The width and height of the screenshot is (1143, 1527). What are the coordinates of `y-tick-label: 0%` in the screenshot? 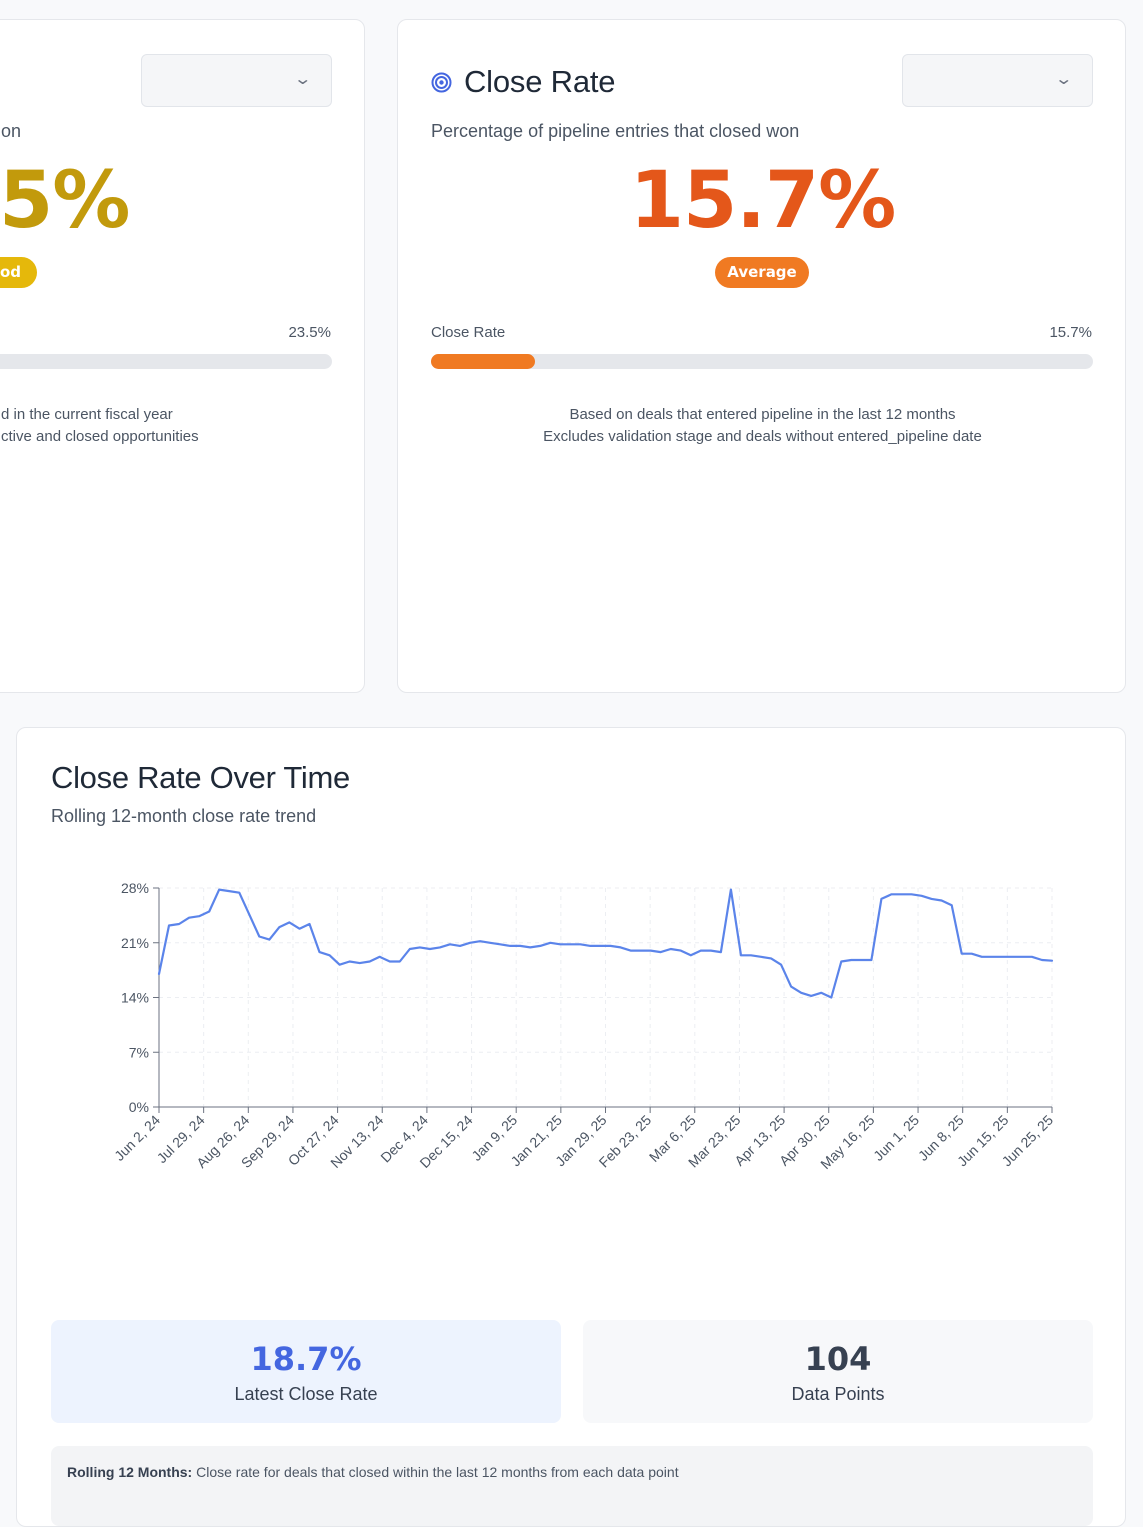 It's located at (139, 1107).